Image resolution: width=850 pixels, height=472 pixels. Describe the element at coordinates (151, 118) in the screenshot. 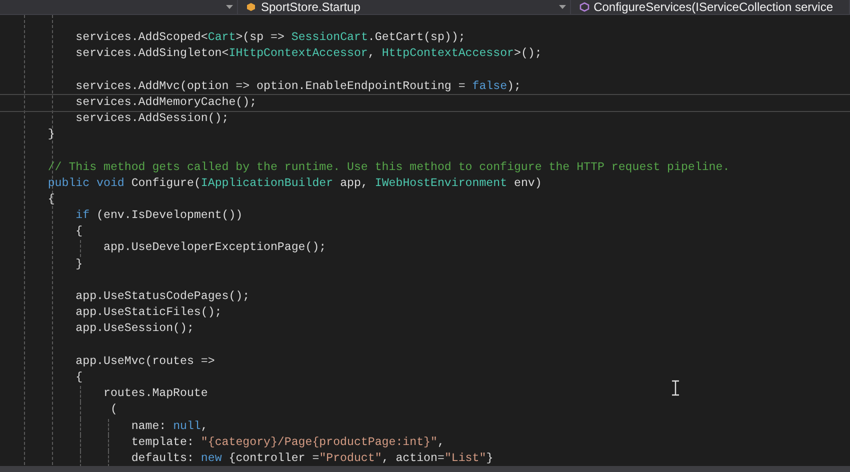

I see `code-line: services.AddSession();` at that location.